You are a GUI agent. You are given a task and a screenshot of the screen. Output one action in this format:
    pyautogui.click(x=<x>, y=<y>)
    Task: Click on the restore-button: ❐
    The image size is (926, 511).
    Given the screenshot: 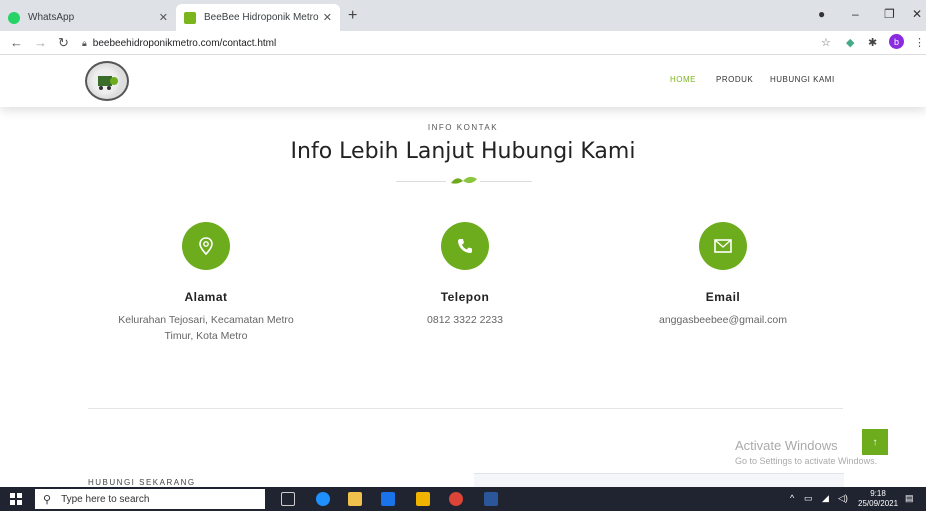 What is the action you would take?
    pyautogui.click(x=889, y=14)
    